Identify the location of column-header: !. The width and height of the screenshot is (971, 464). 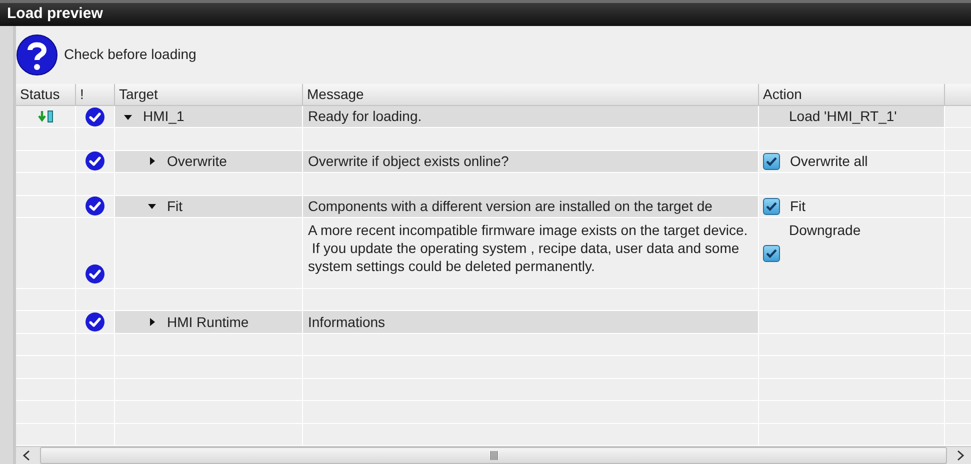
(95, 94).